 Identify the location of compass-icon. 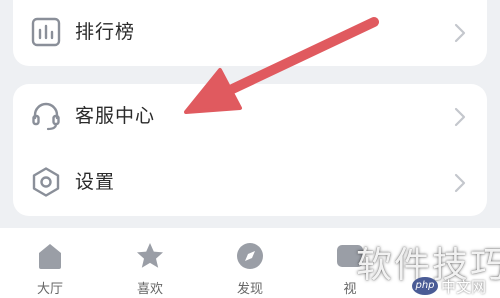
(250, 256).